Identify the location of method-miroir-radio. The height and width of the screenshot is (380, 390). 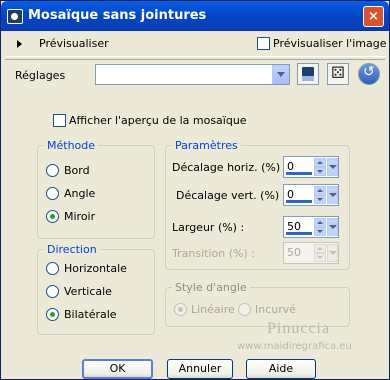
(52, 216).